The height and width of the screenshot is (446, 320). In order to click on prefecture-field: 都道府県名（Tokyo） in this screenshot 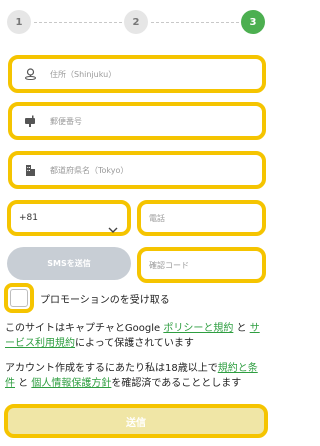, I will do `click(137, 170)`.